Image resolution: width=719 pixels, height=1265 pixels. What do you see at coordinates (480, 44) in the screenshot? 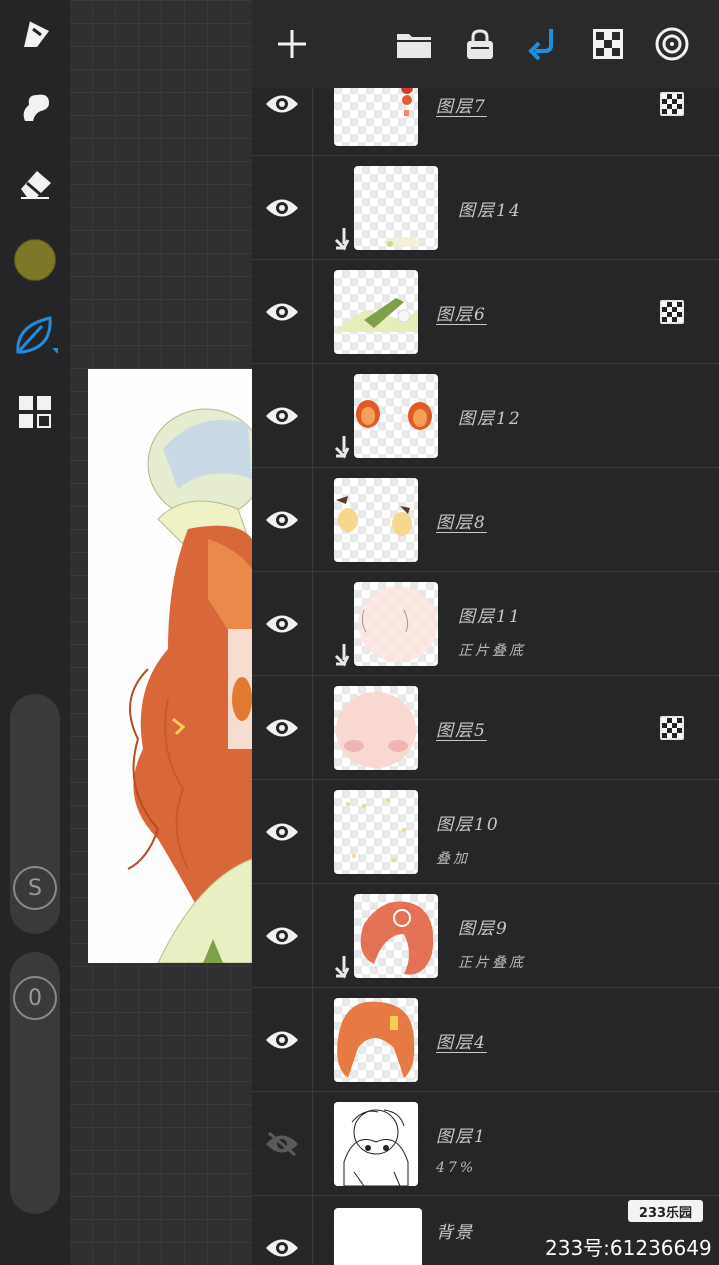
I see `lock-icon` at bounding box center [480, 44].